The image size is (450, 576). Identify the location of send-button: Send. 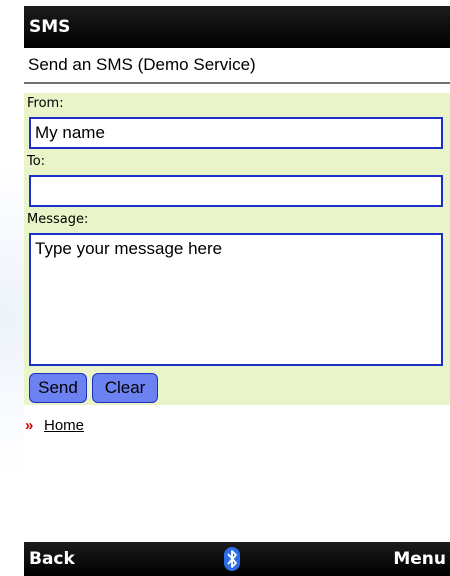
(58, 388).